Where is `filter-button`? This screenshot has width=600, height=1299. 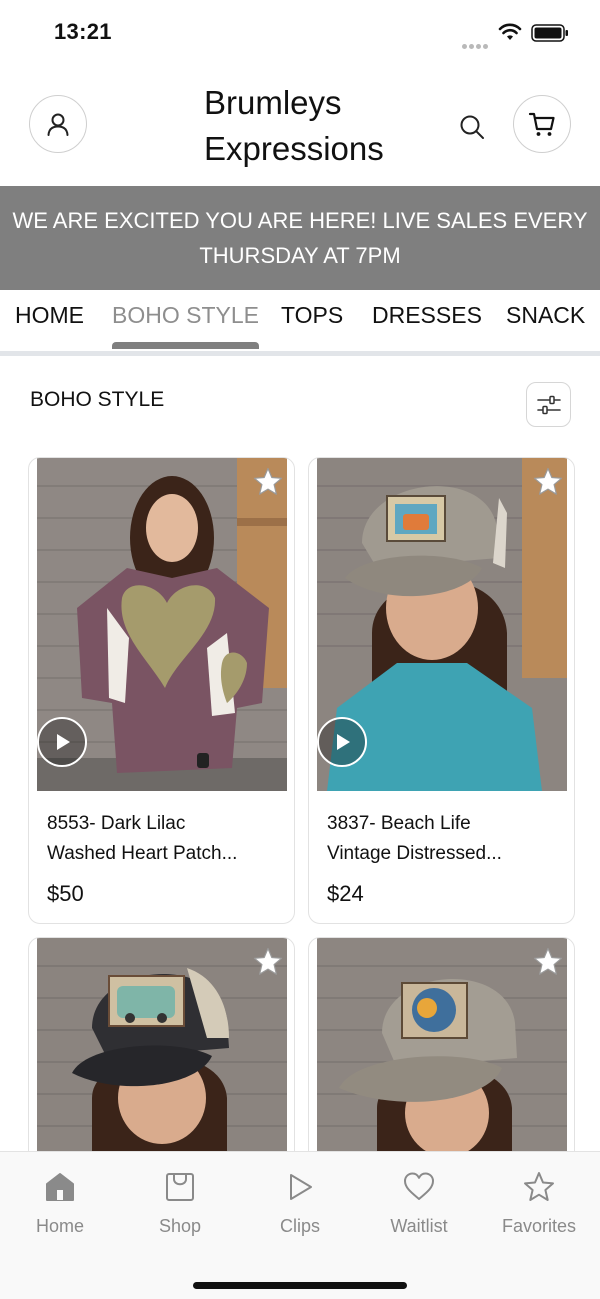
filter-button is located at coordinates (548, 404).